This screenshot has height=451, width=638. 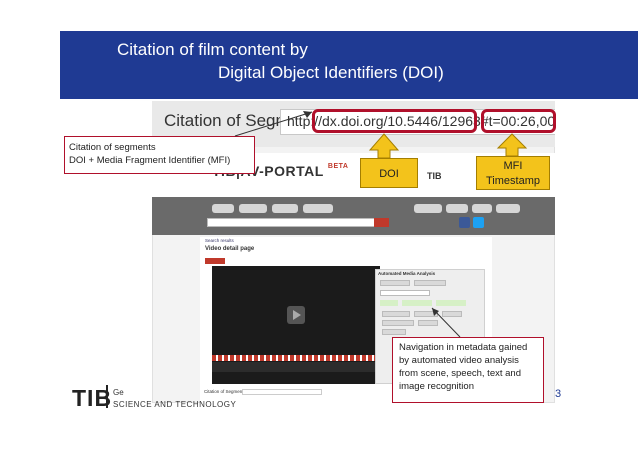 I want to click on slide-title-line1: Citation of film content by, so click(x=212, y=49).